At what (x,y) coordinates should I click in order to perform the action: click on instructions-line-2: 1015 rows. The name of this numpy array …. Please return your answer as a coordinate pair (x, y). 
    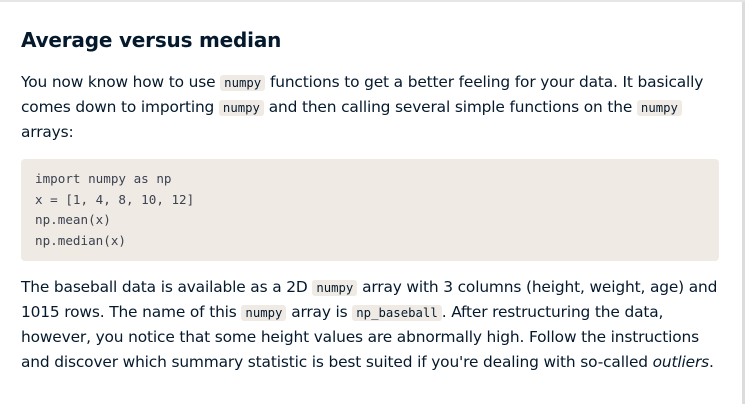
    Looking at the image, I should click on (371, 312).